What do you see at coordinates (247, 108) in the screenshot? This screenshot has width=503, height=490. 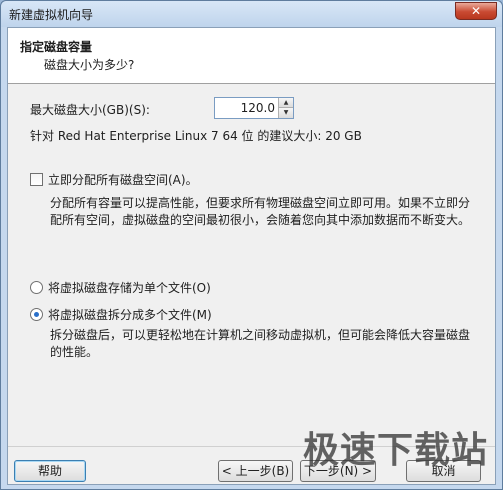 I see `disk-size-input: 120.0` at bounding box center [247, 108].